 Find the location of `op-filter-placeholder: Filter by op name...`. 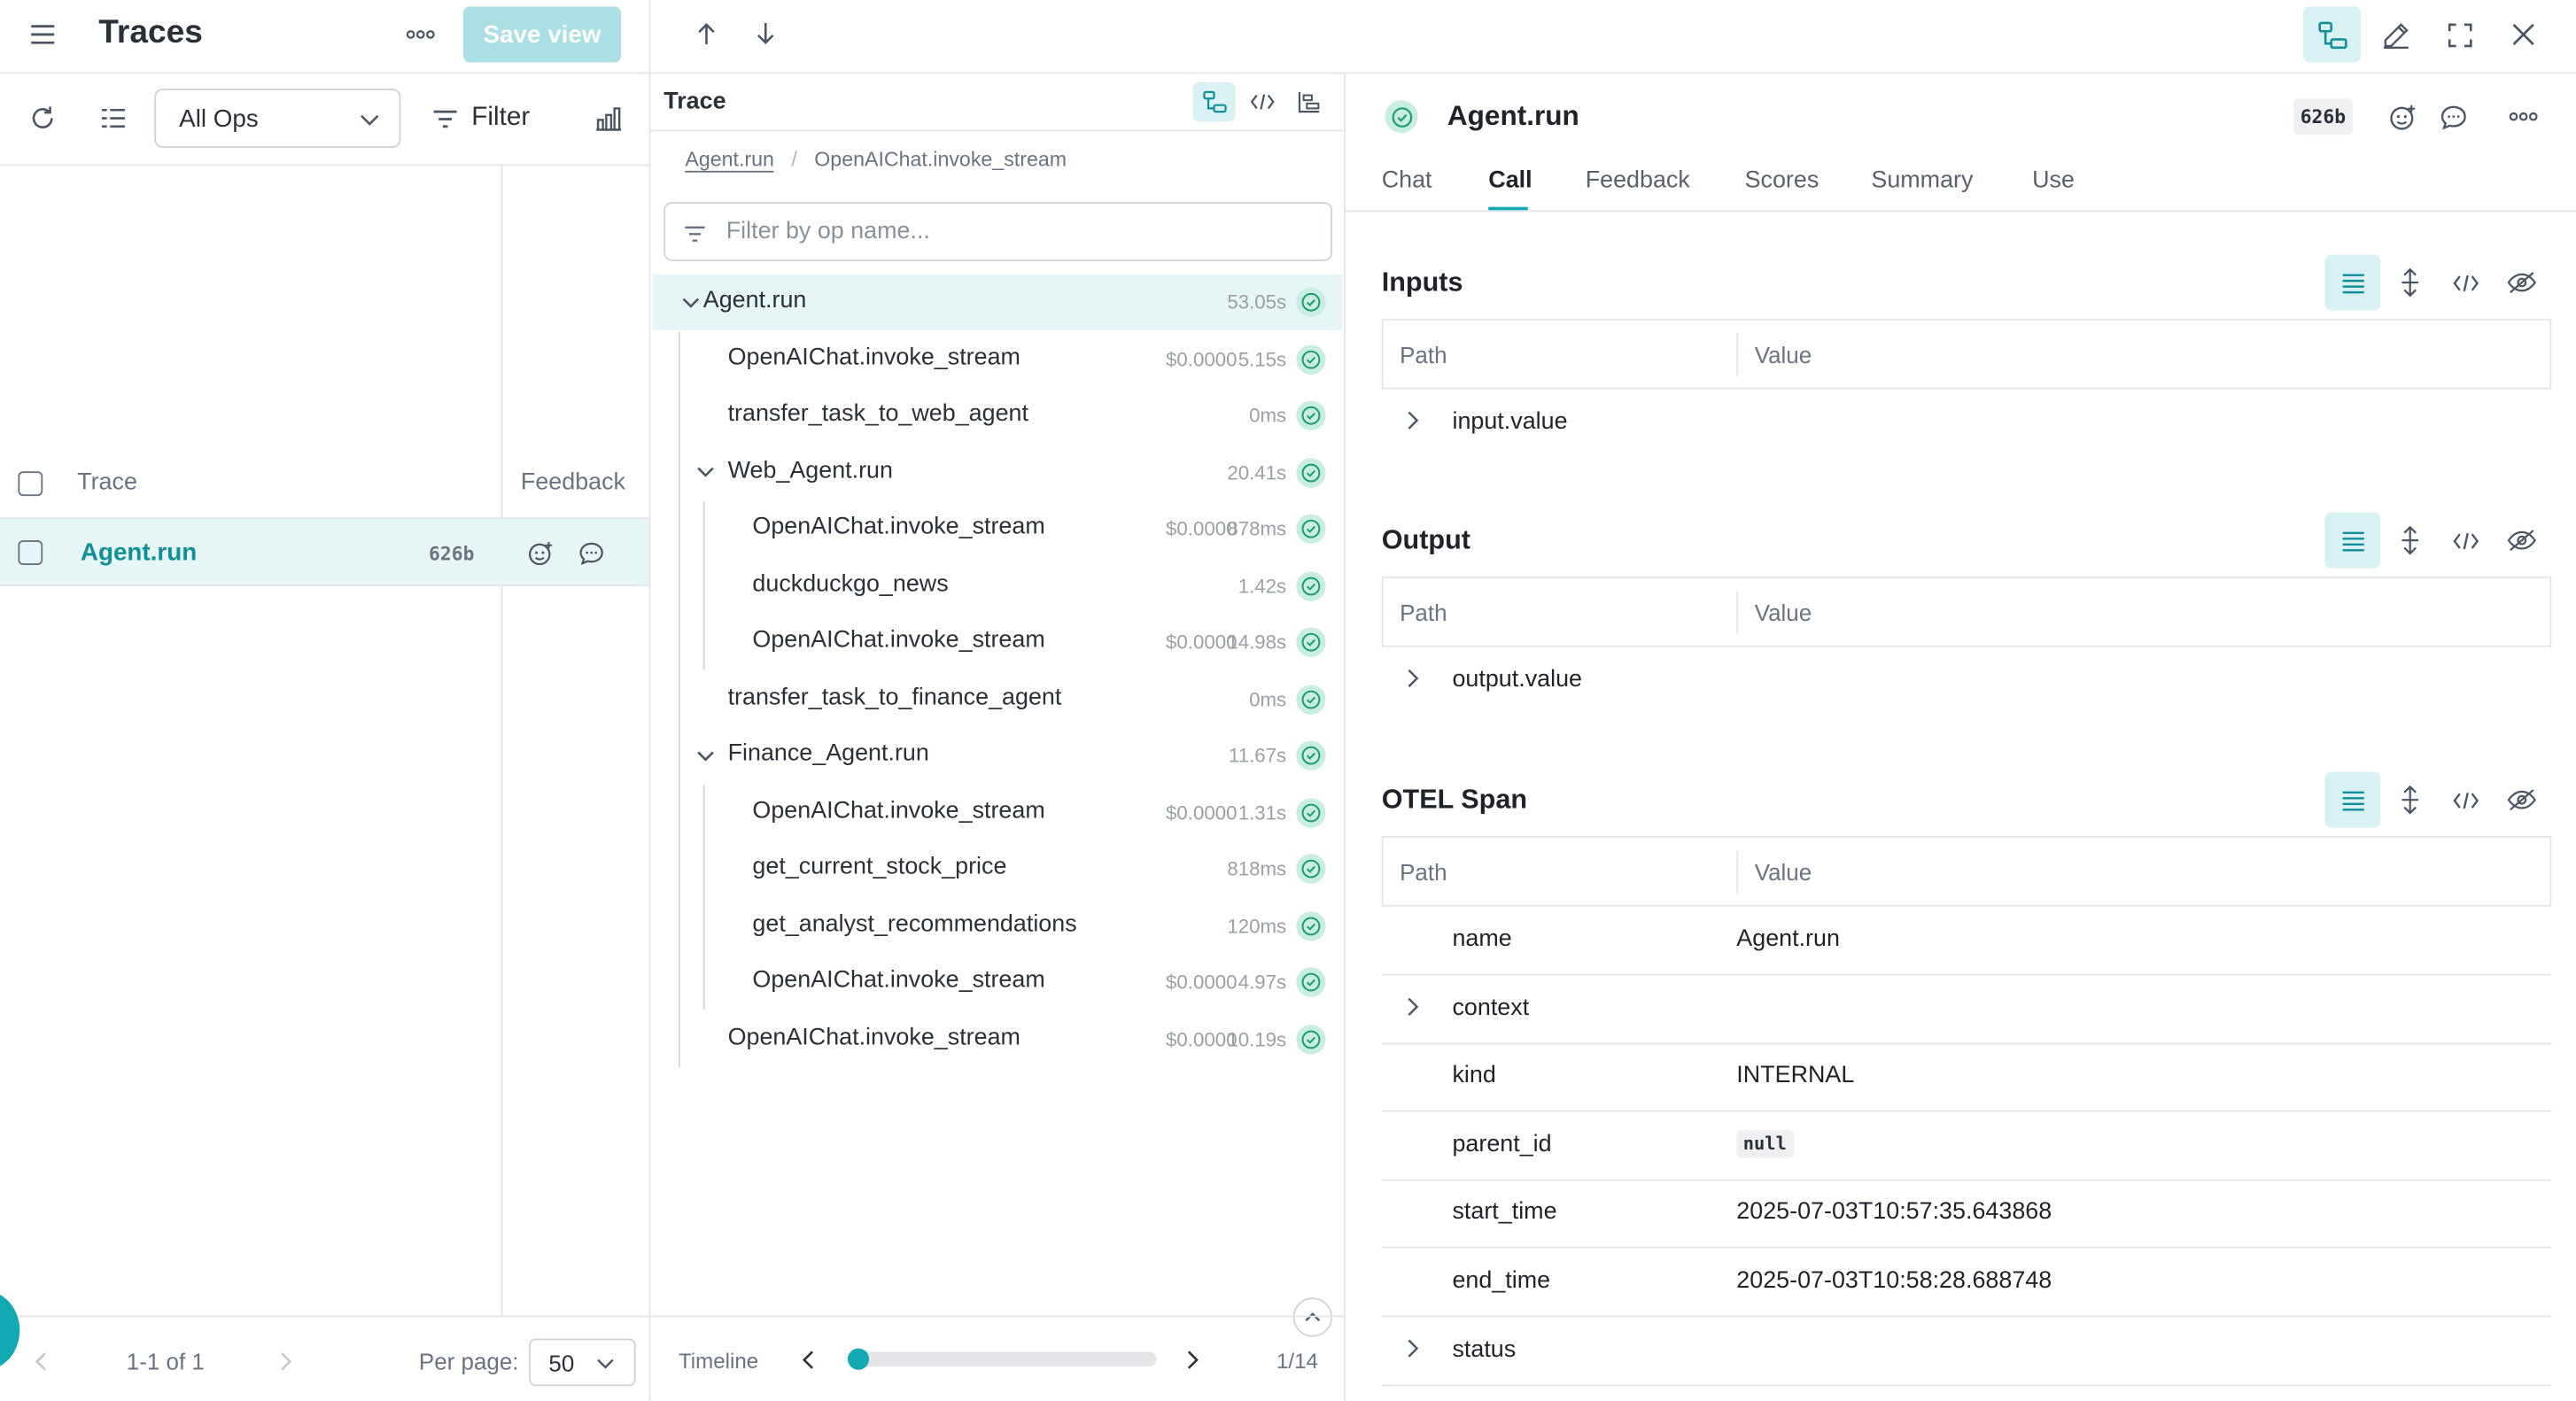

op-filter-placeholder: Filter by op name... is located at coordinates (827, 231).